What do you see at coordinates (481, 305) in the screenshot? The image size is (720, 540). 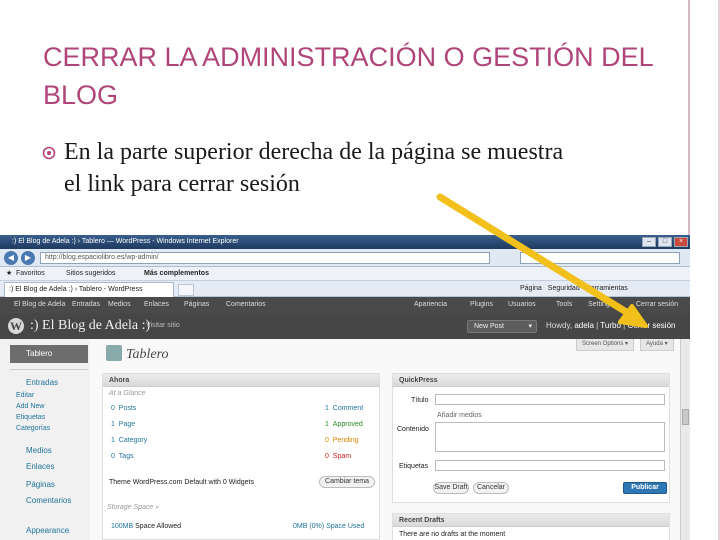 I see `adminbar-plugins: Plugins` at bounding box center [481, 305].